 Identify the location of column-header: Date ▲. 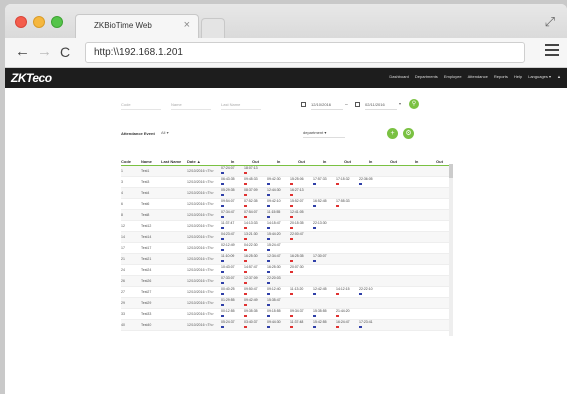
(204, 162).